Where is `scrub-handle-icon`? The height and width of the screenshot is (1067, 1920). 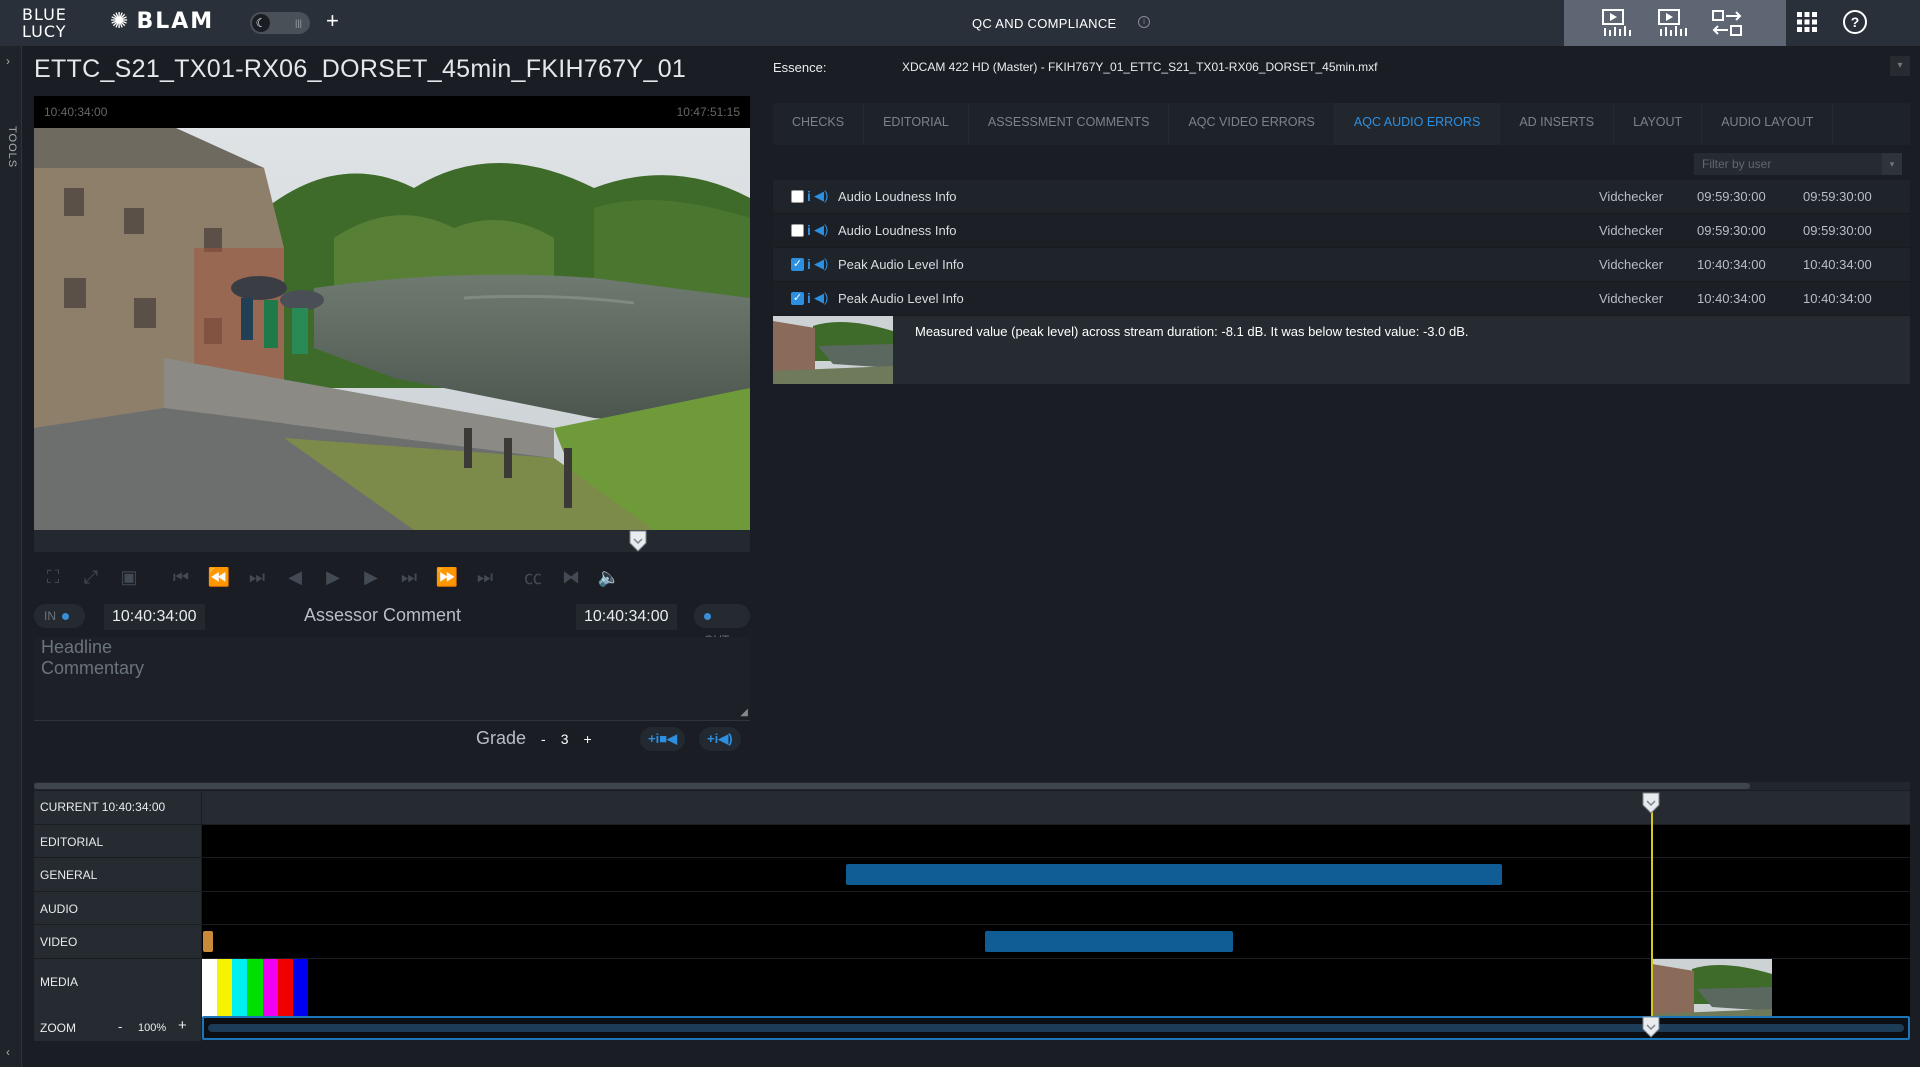 scrub-handle-icon is located at coordinates (638, 541).